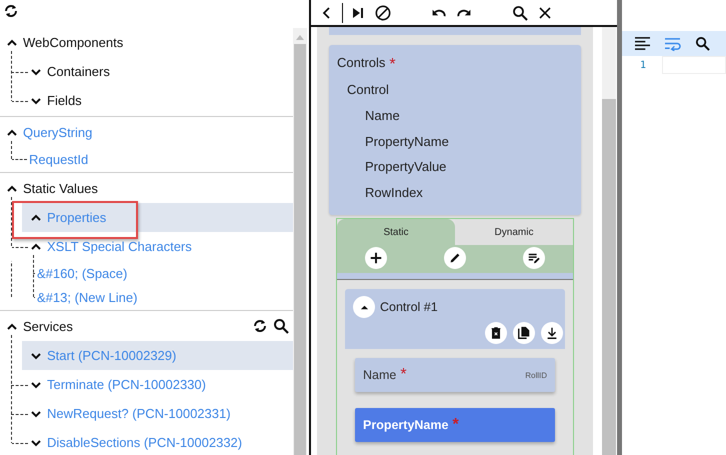  I want to click on delete-button, so click(496, 333).